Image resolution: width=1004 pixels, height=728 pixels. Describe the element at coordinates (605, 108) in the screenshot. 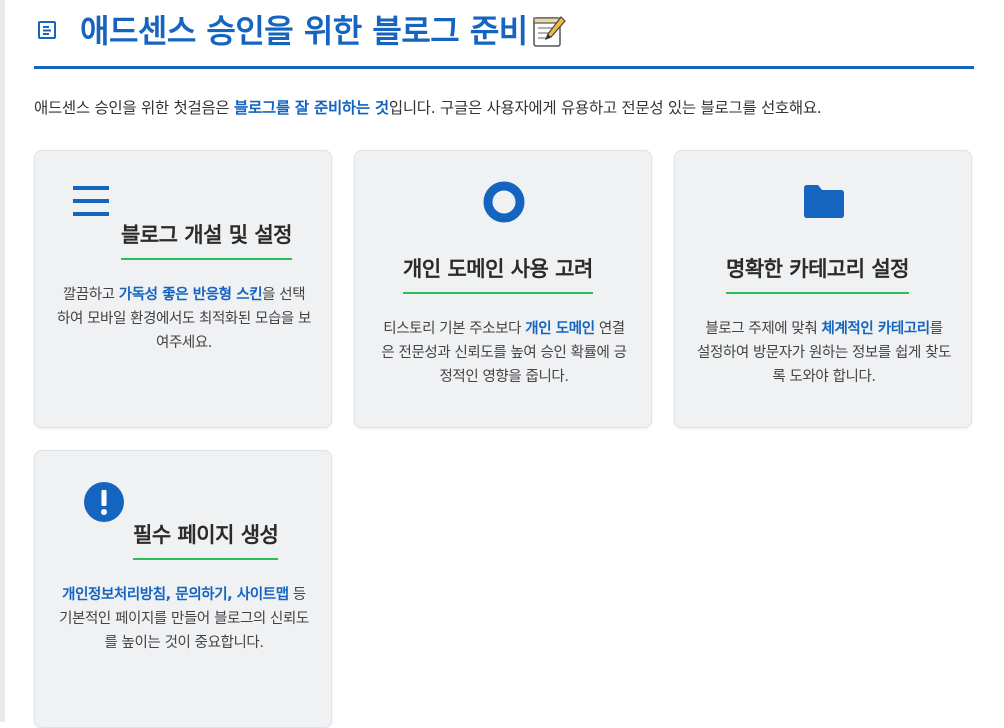

I see `intro-after: 입니다. 구글은 사용자에게 유용하고 전문성 있는 블로그를 선호해요.` at that location.